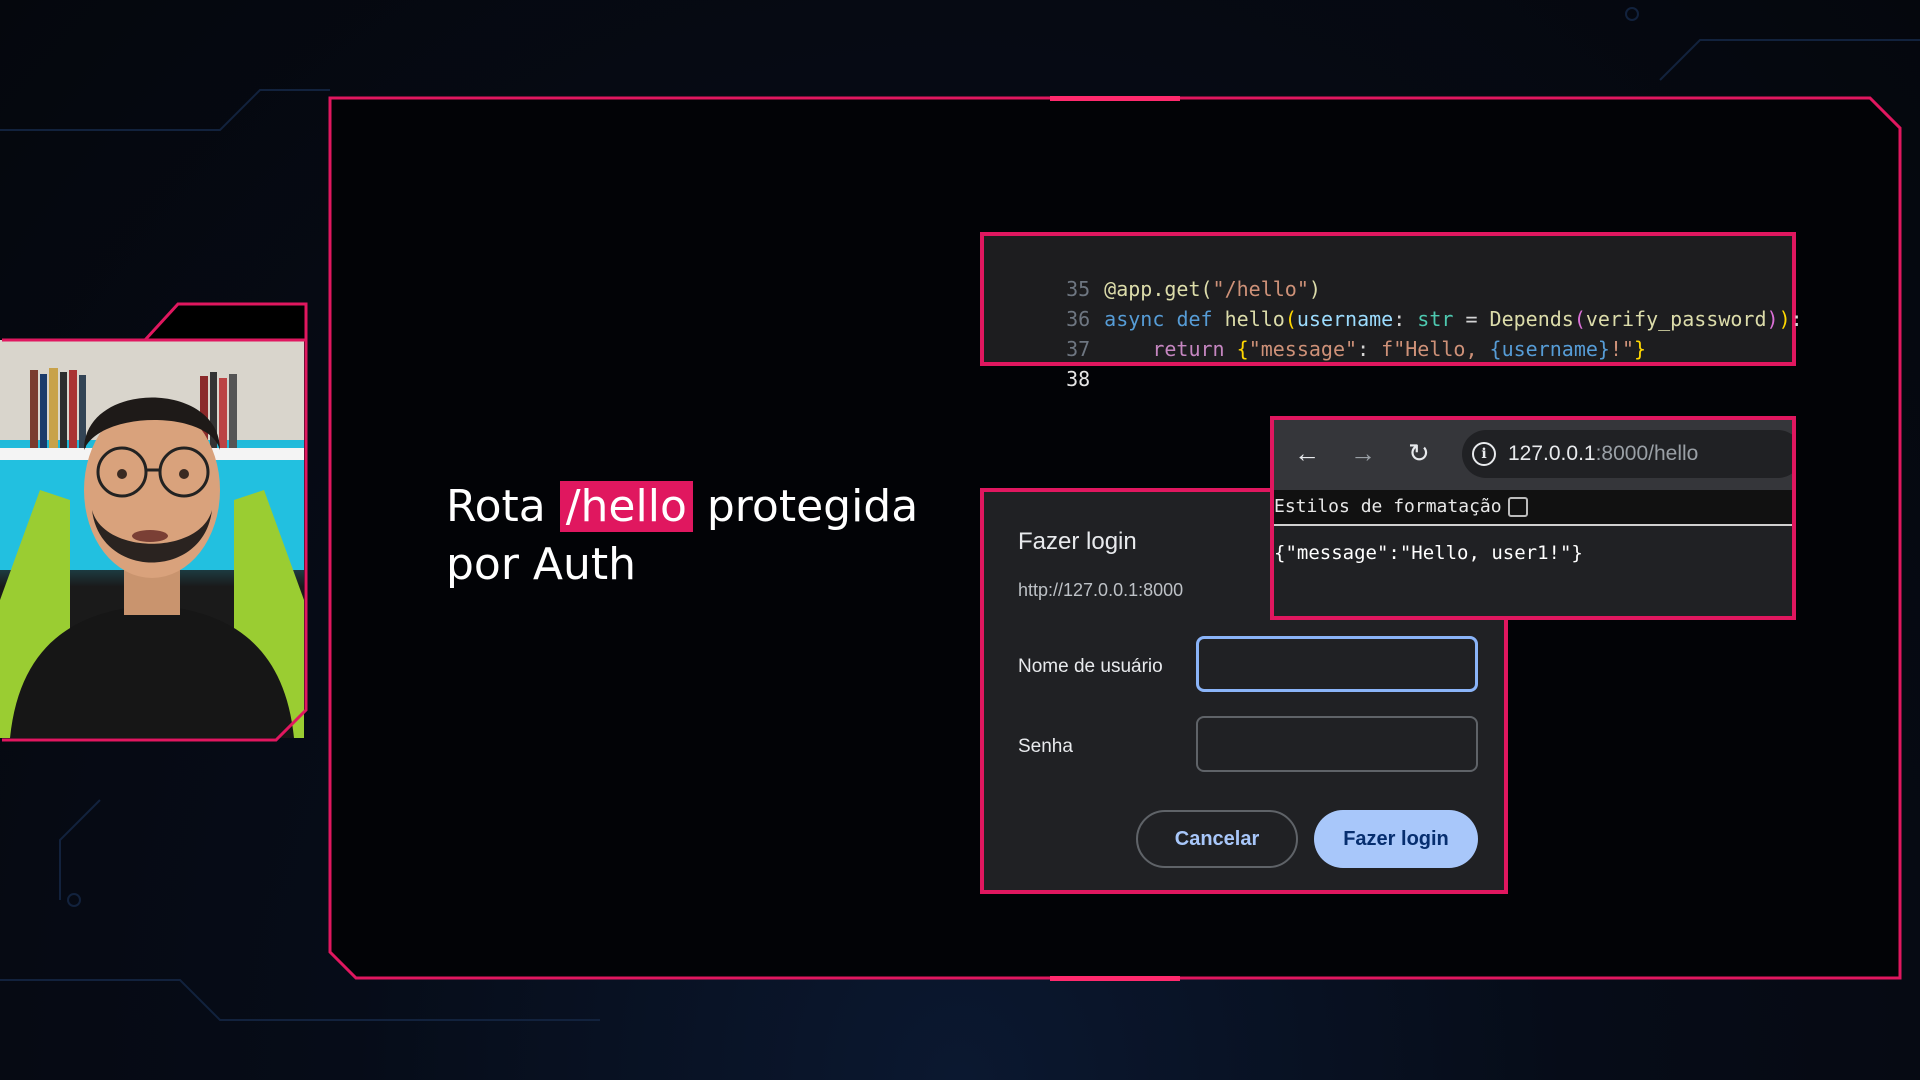 The height and width of the screenshot is (1080, 1920). Describe the element at coordinates (1396, 839) in the screenshot. I see `login-submit-button: Fazer login` at that location.